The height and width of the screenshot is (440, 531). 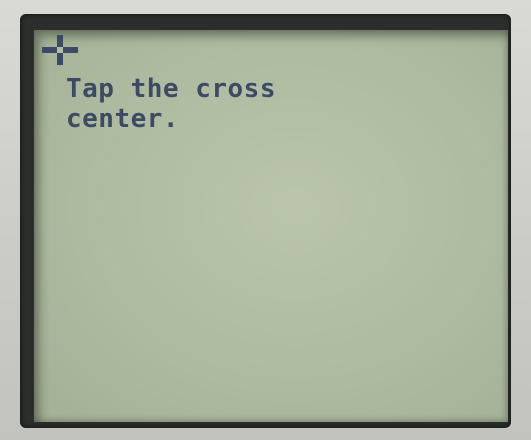 I want to click on crosshair-icon, so click(x=60, y=50).